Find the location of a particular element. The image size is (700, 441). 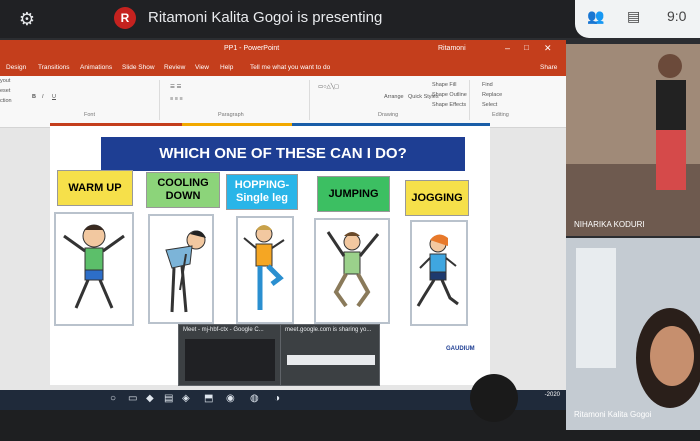

hopping-figure is located at coordinates (264, 267).